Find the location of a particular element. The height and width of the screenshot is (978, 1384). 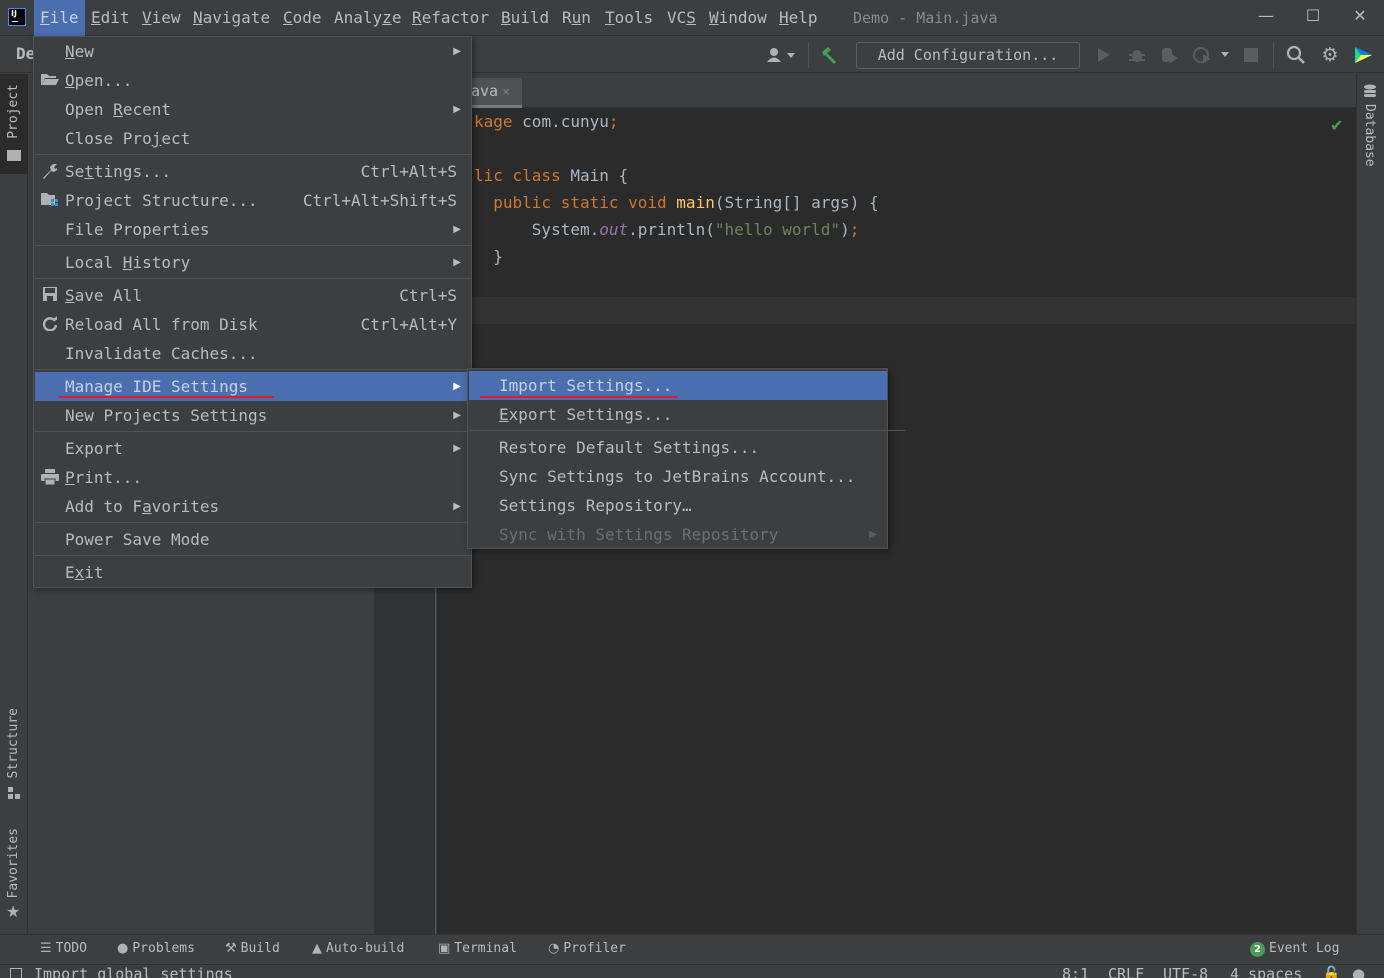

stop-icon is located at coordinates (1251, 55).